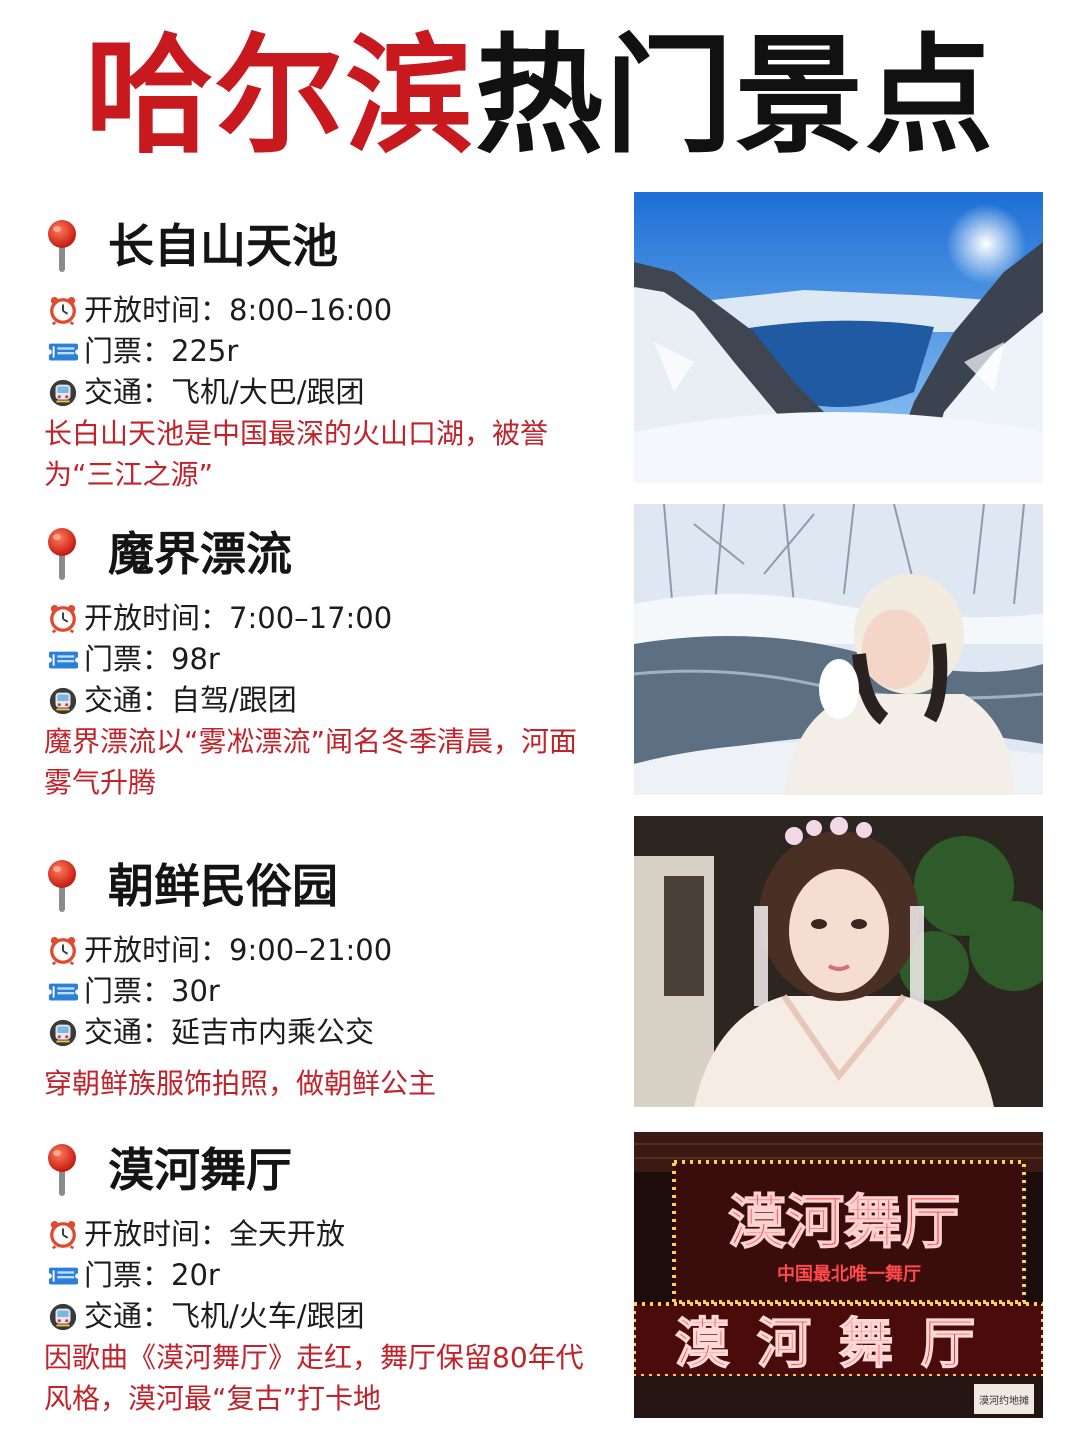 Image resolution: width=1080 pixels, height=1440 pixels. Describe the element at coordinates (311, 950) in the screenshot. I see `hours-value: 9:00–21:00` at that location.